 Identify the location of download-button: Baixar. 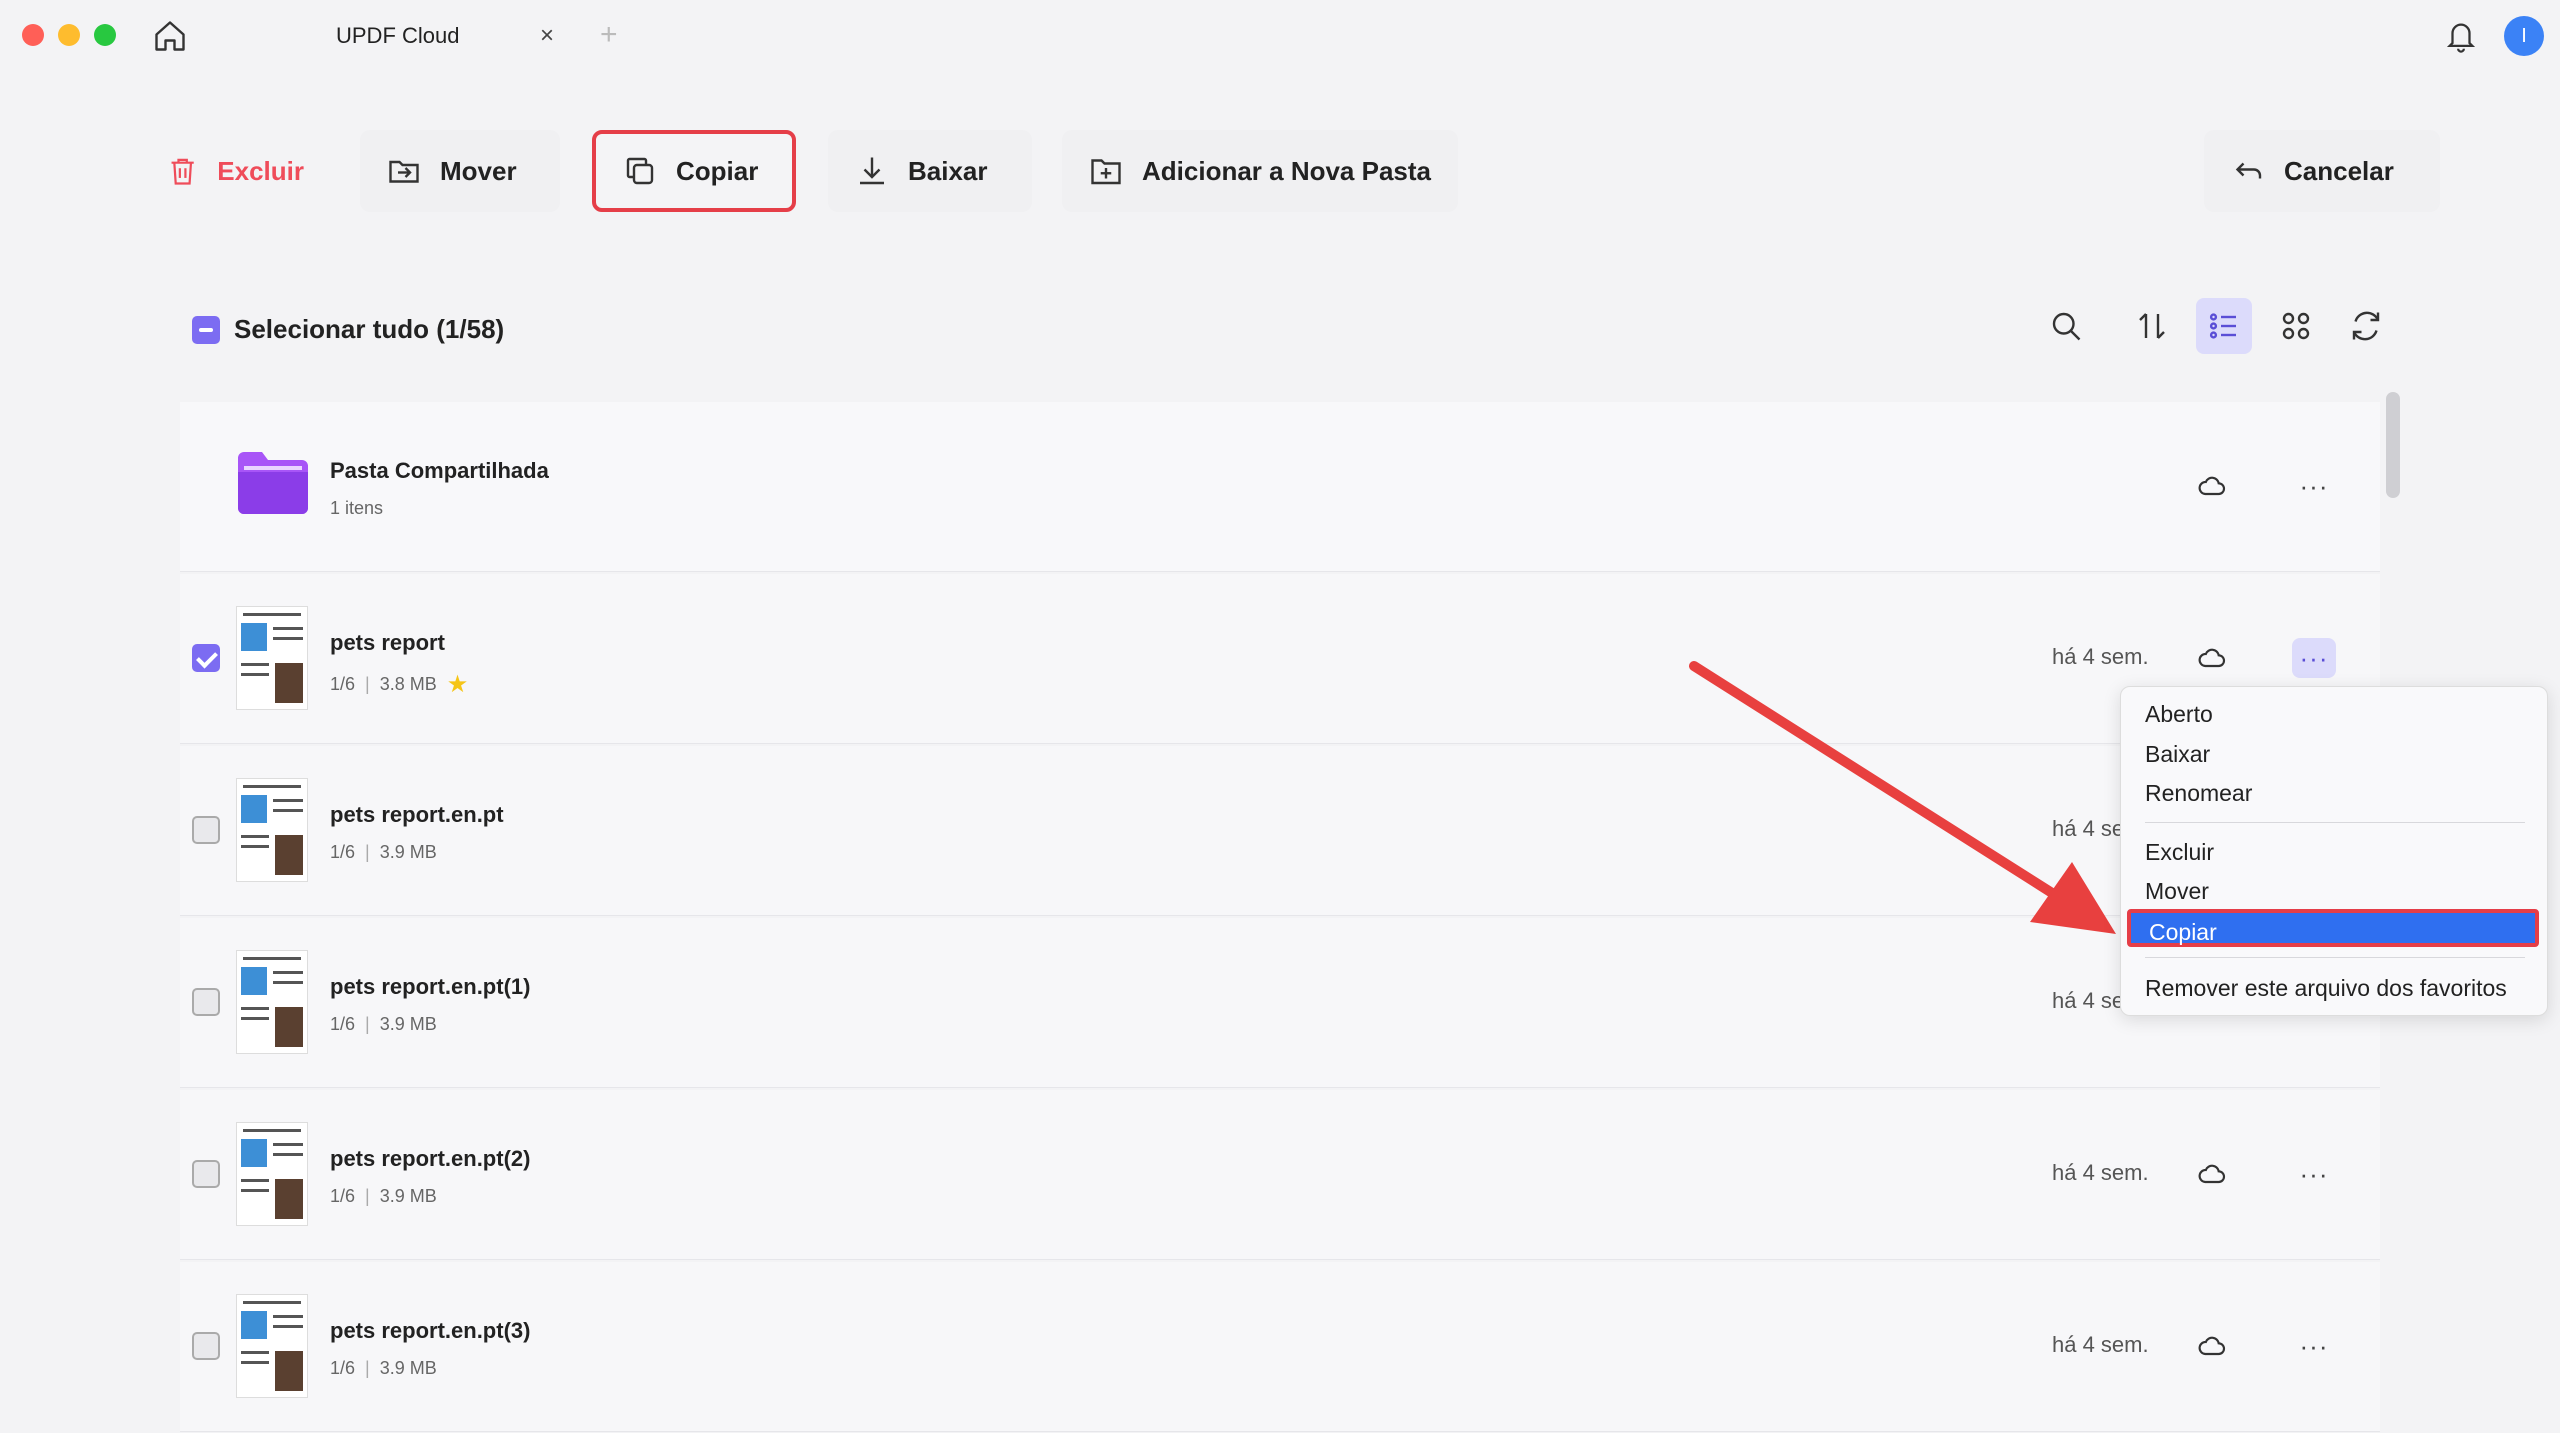
(930, 171).